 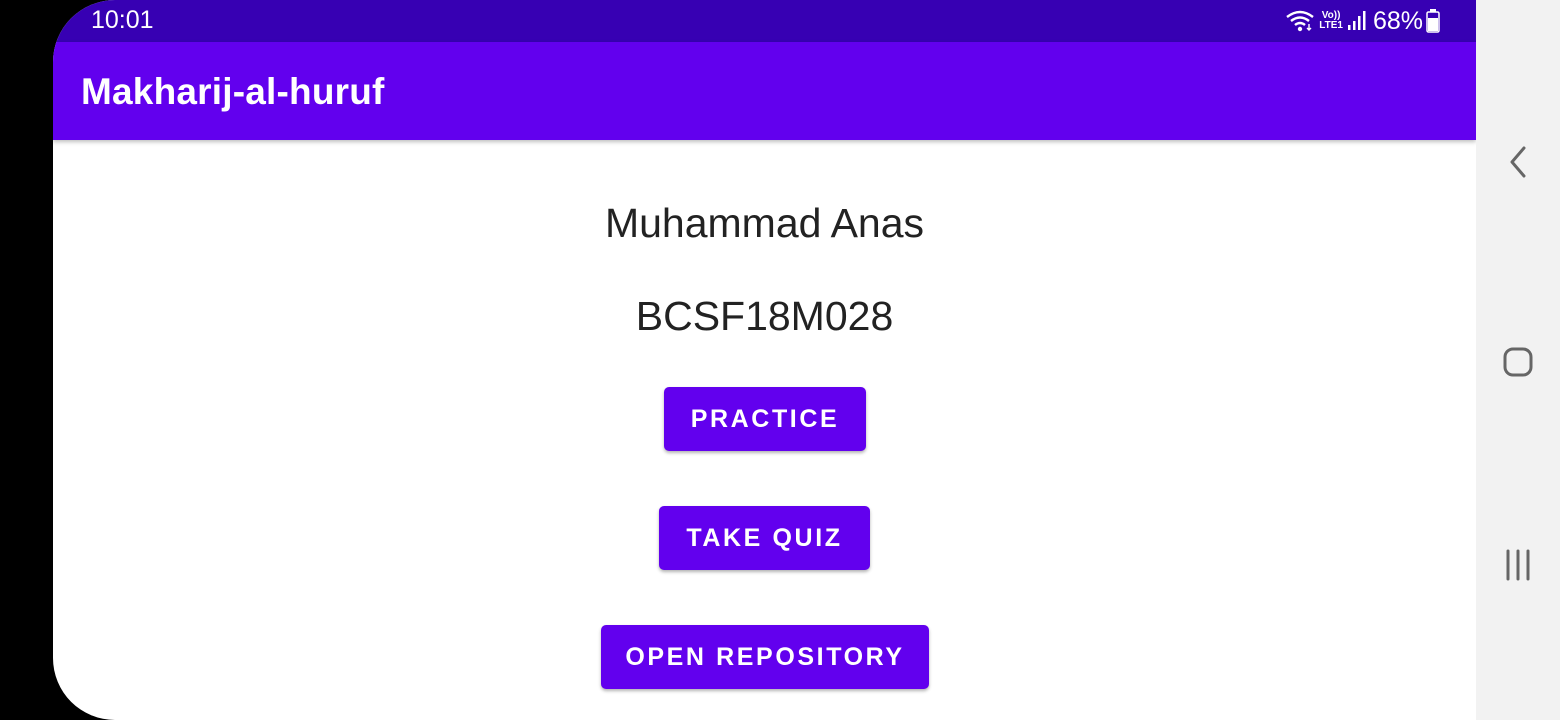 What do you see at coordinates (764, 223) in the screenshot?
I see `student-name: Muhammad Anas` at bounding box center [764, 223].